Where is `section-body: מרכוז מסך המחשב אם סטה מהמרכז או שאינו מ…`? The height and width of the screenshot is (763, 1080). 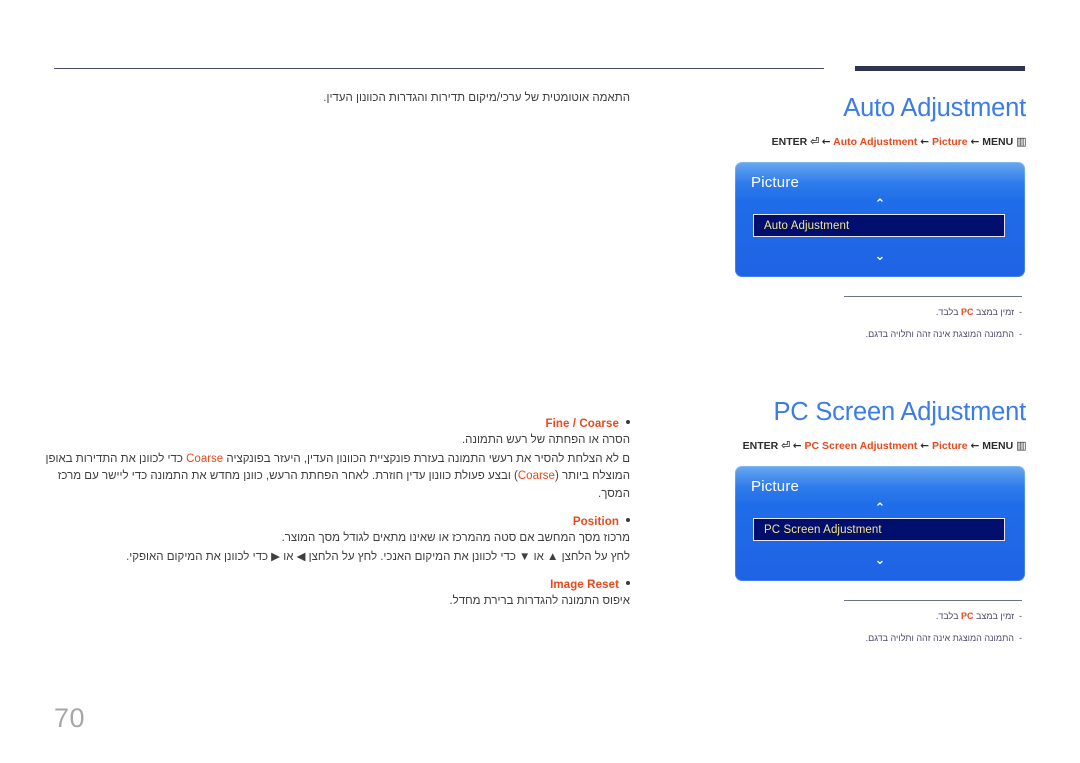
section-body: מרכוז מסך המחשב אם סטה מהמרכז או שאינו מ… is located at coordinates (335, 548).